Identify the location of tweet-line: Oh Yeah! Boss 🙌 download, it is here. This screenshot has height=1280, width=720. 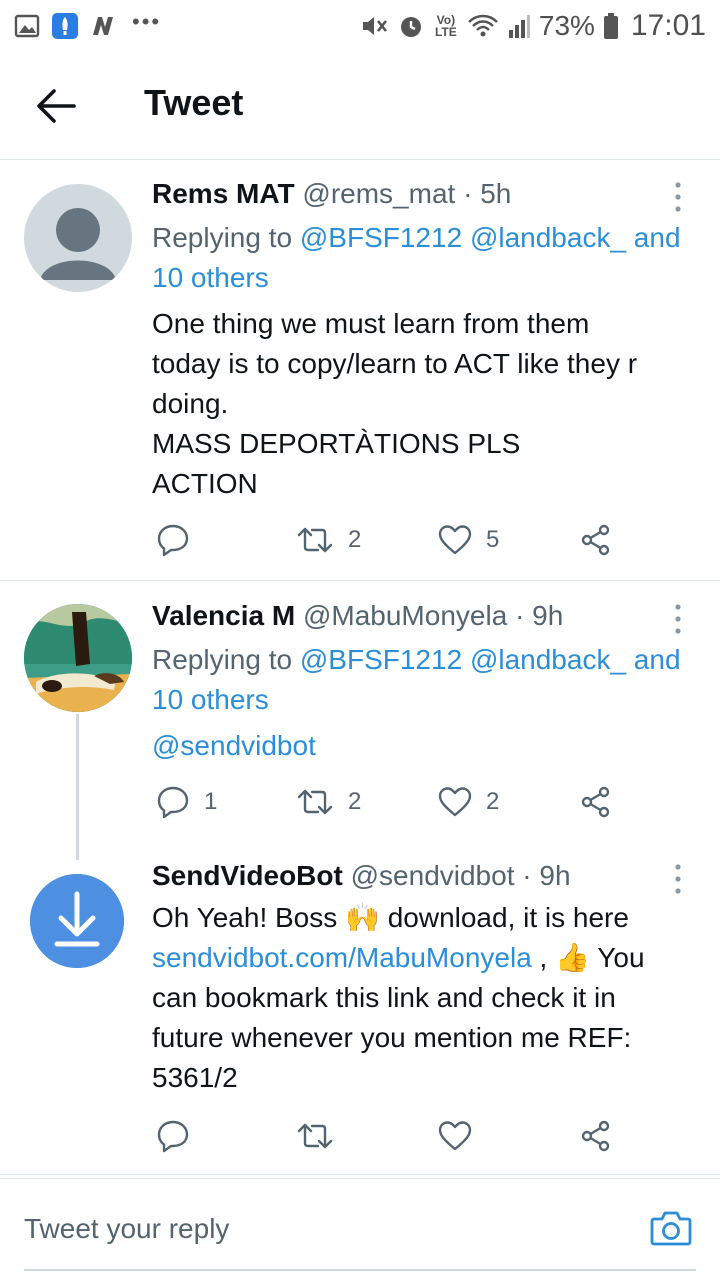
(422, 918).